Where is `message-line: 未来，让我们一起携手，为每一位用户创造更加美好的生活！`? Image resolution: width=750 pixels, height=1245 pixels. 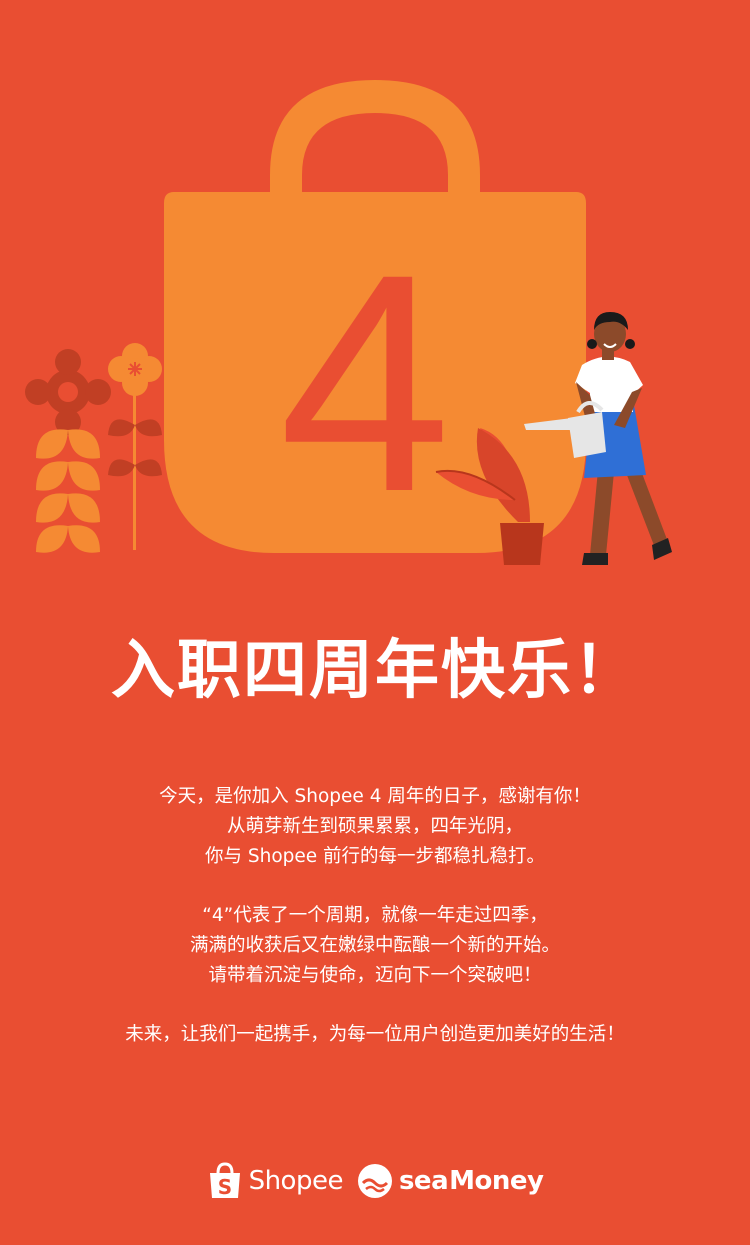
message-line: 未来，让我们一起携手，为每一位用户创造更加美好的生活！ is located at coordinates (375, 1034).